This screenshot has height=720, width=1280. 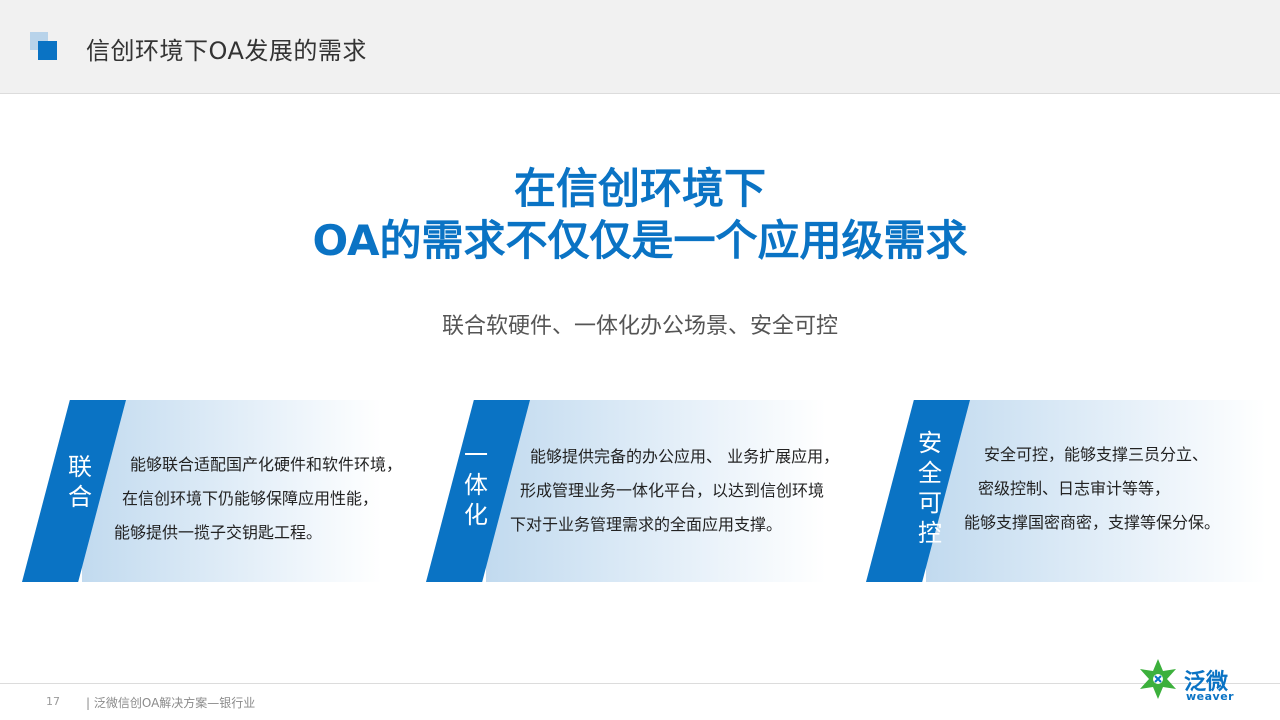 I want to click on card-line: 安全可控，能够支撑三员分立、, so click(x=1096, y=454).